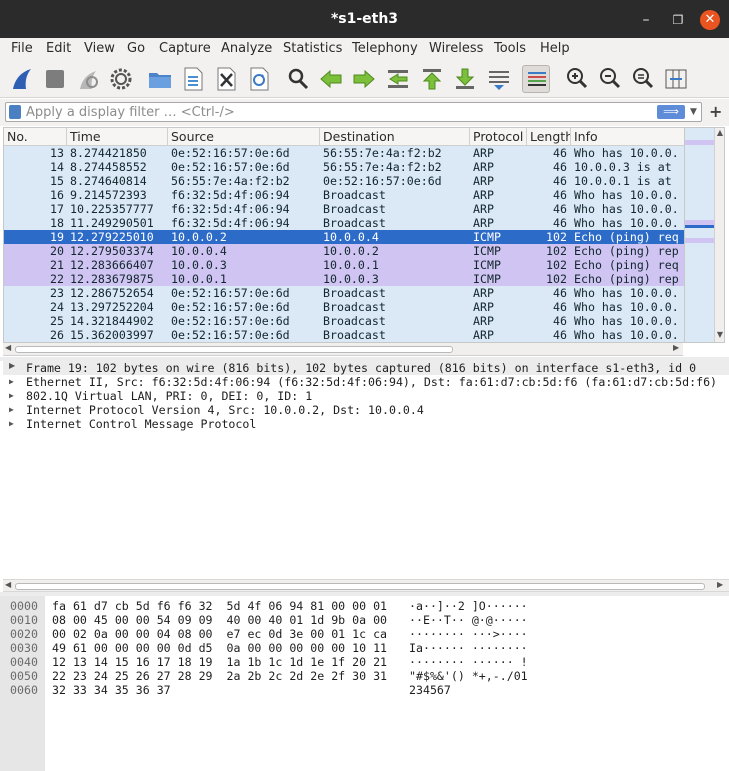 The height and width of the screenshot is (771, 729). What do you see at coordinates (298, 79) in the screenshot?
I see `find-packet-icon` at bounding box center [298, 79].